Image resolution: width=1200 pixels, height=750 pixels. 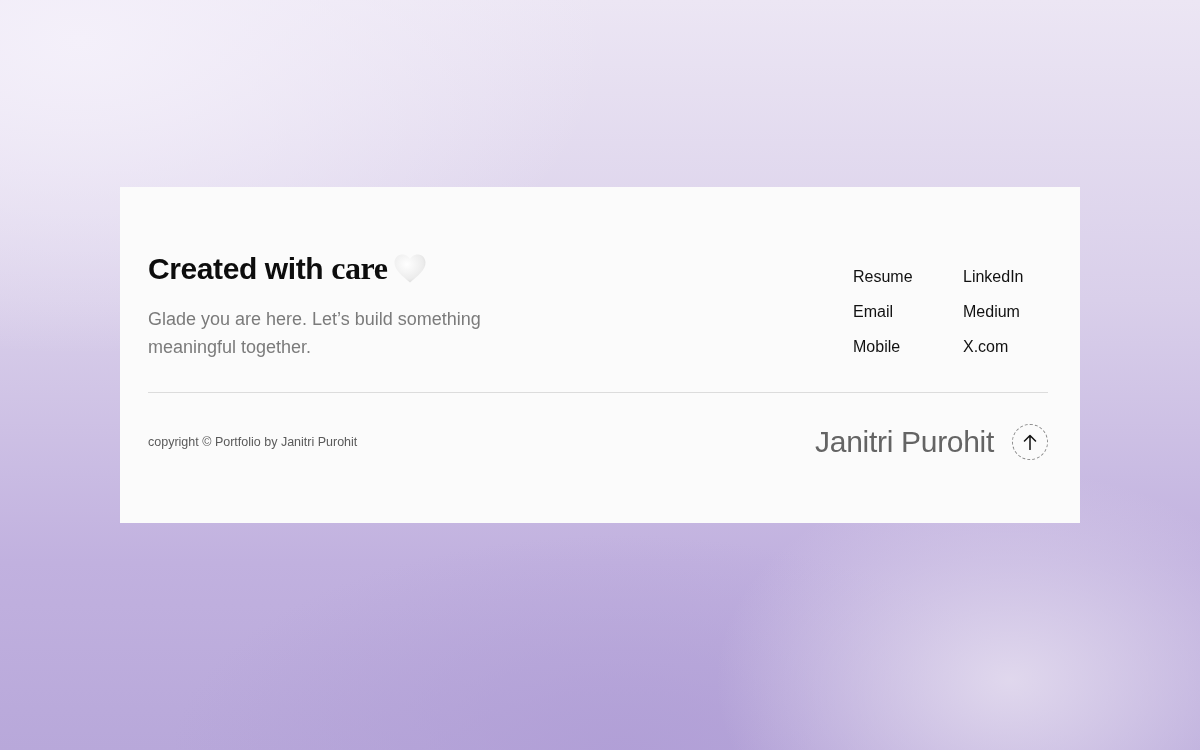 What do you see at coordinates (991, 312) in the screenshot?
I see `footer-link: Medium` at bounding box center [991, 312].